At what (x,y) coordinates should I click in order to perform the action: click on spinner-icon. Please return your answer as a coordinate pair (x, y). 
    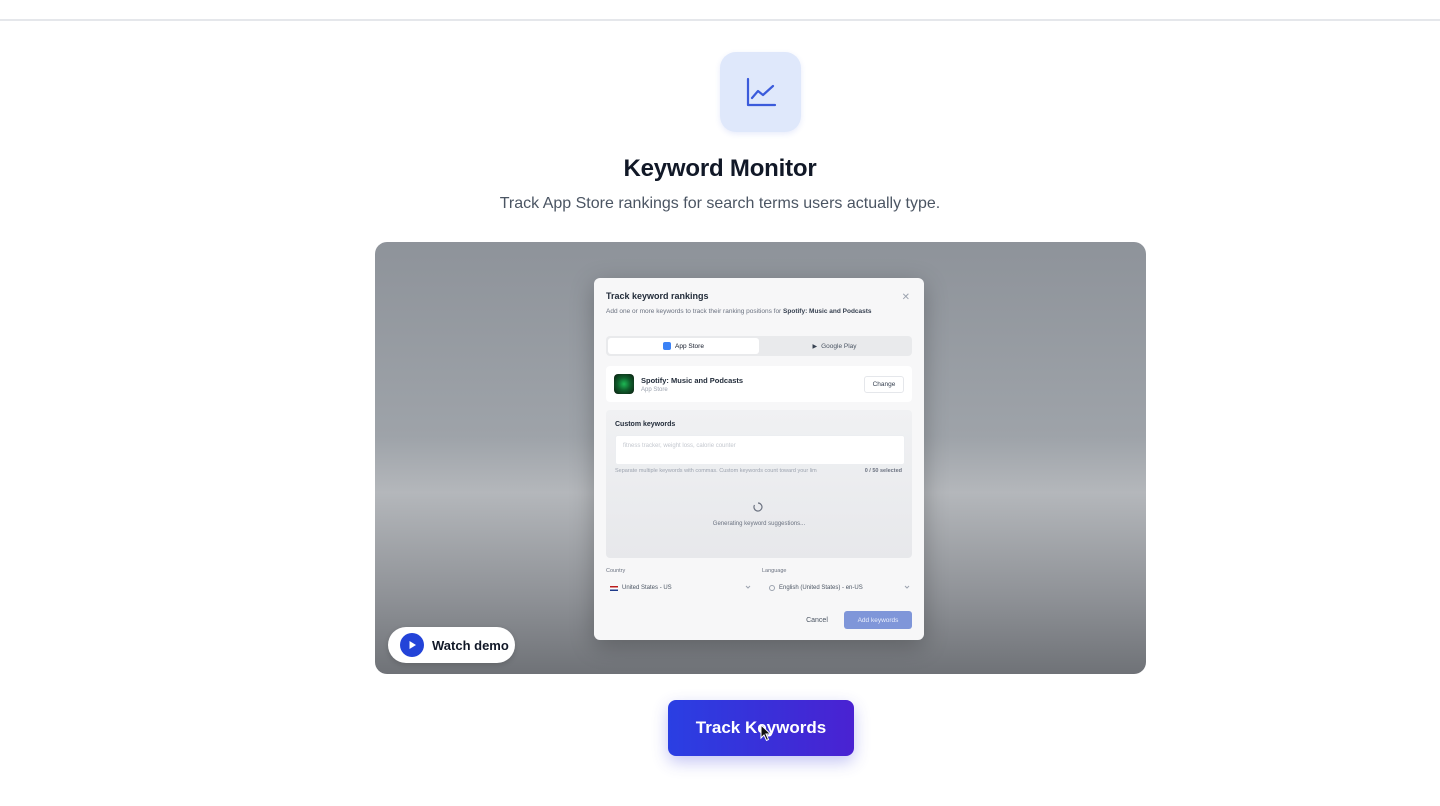
    Looking at the image, I should click on (758, 507).